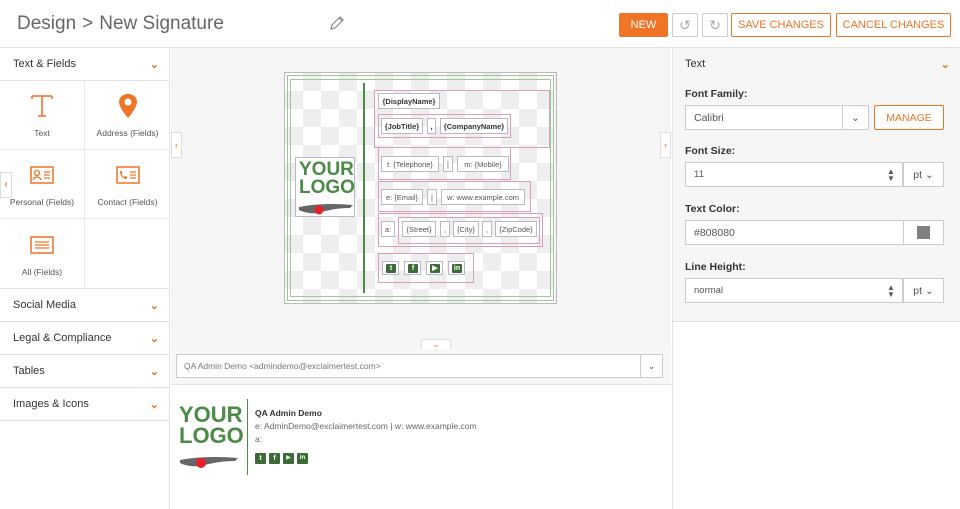 Image resolution: width=960 pixels, height=509 pixels. I want to click on field-job-title: {JobTitle}, so click(402, 126).